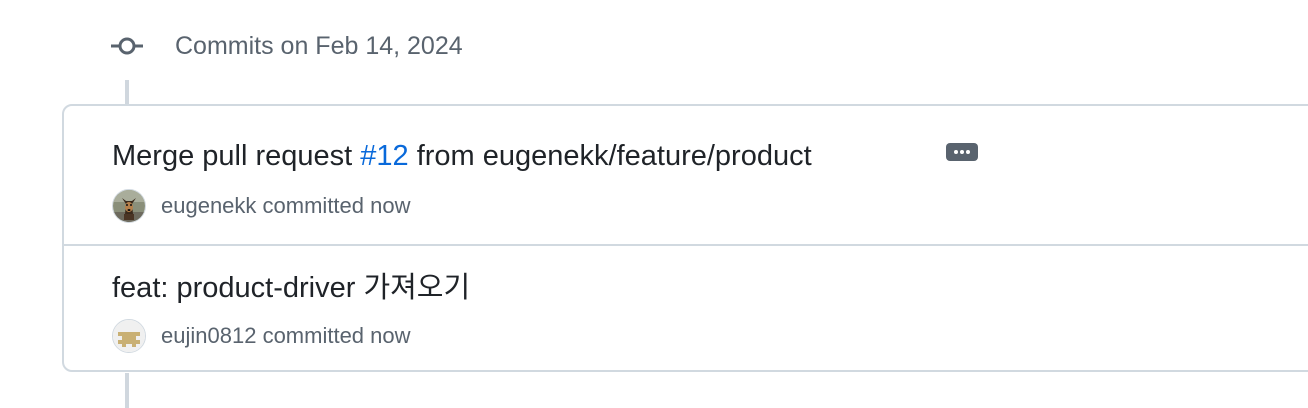 This screenshot has width=1308, height=408. Describe the element at coordinates (610, 156) in the screenshot. I see `commit-title-suffix: from eugenekk/feature/product` at that location.